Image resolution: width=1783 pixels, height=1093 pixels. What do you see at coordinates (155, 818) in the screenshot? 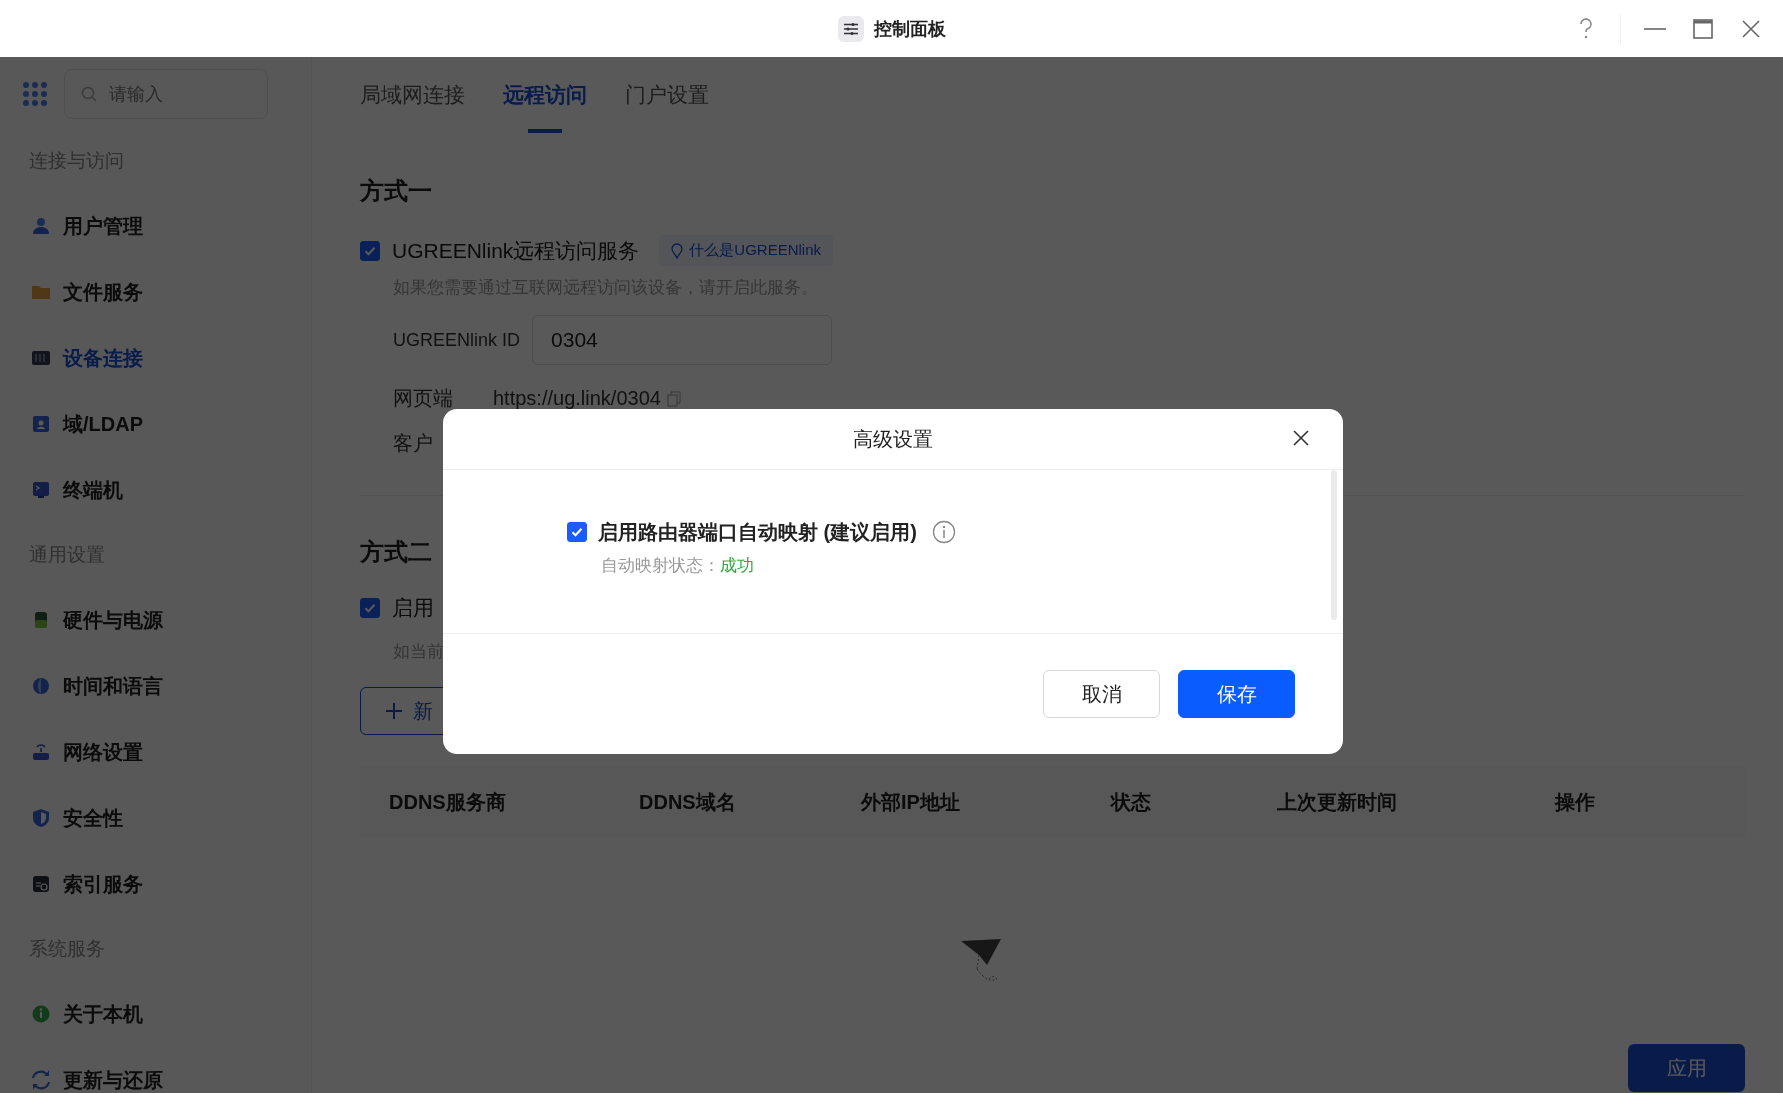
I see `sidebar-item: 安全性` at bounding box center [155, 818].